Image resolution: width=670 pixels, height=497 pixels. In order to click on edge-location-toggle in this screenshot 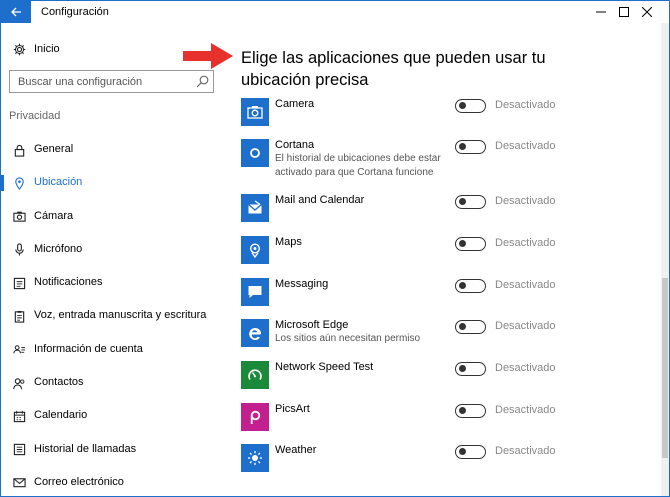, I will do `click(470, 327)`.